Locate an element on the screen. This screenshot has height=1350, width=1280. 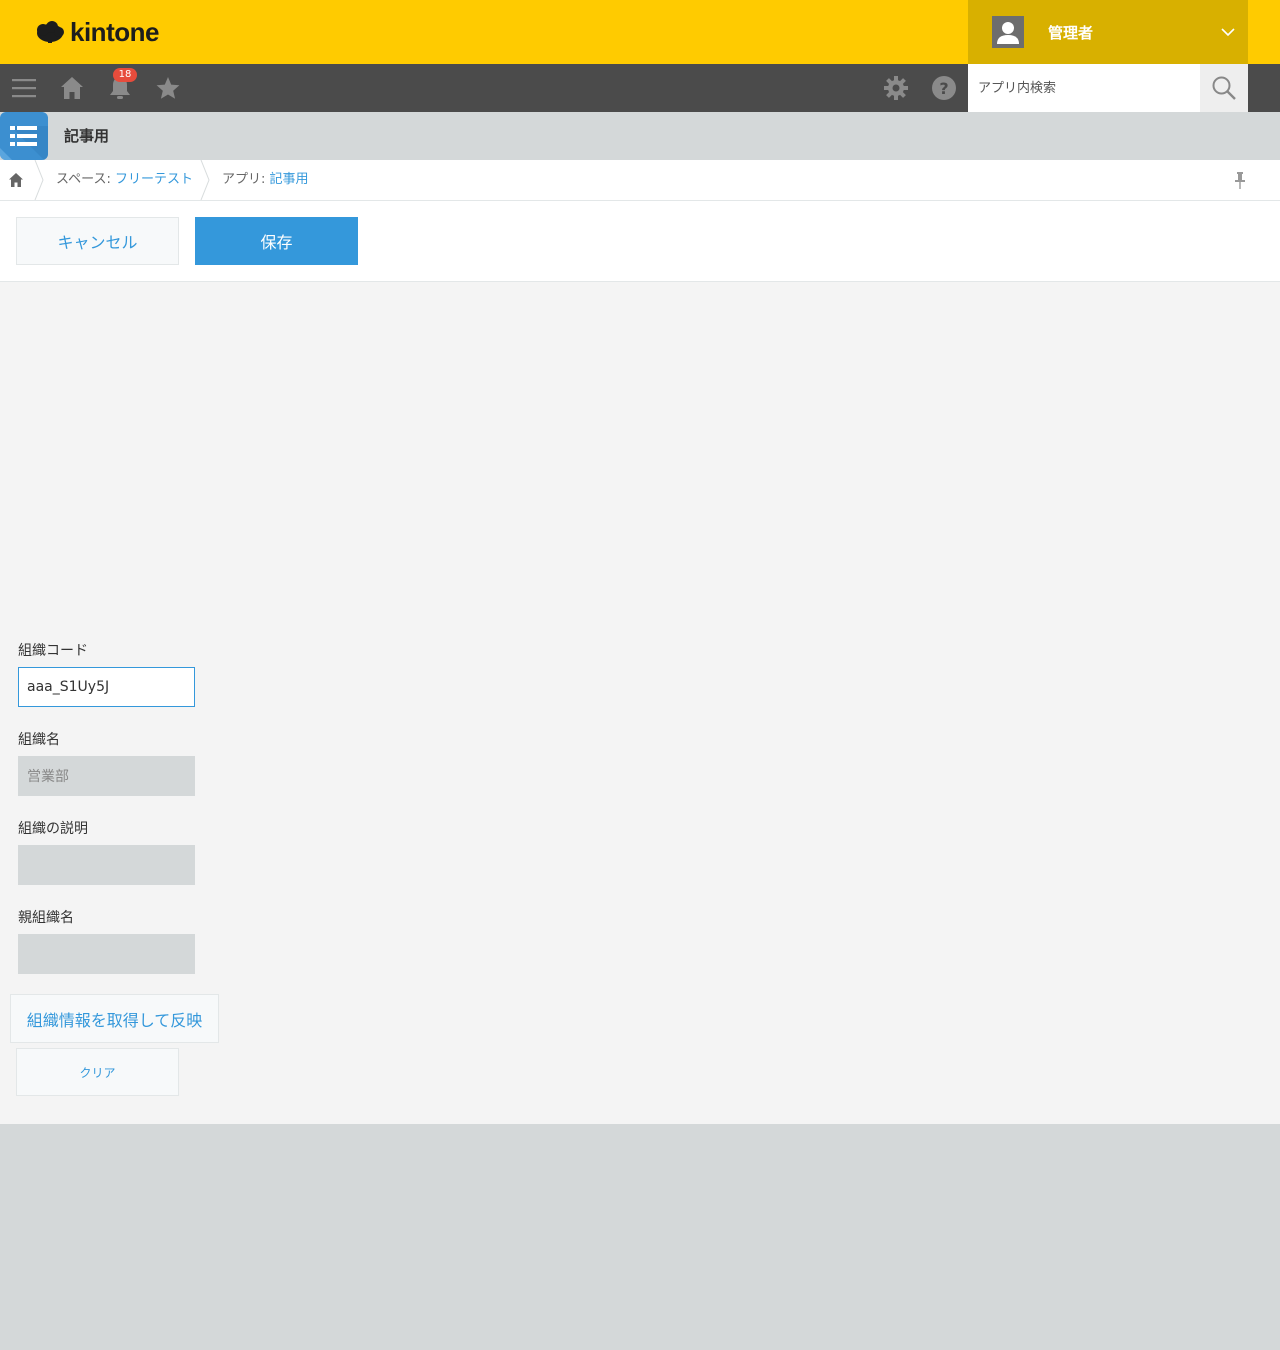
parent-org-input is located at coordinates (106, 954).